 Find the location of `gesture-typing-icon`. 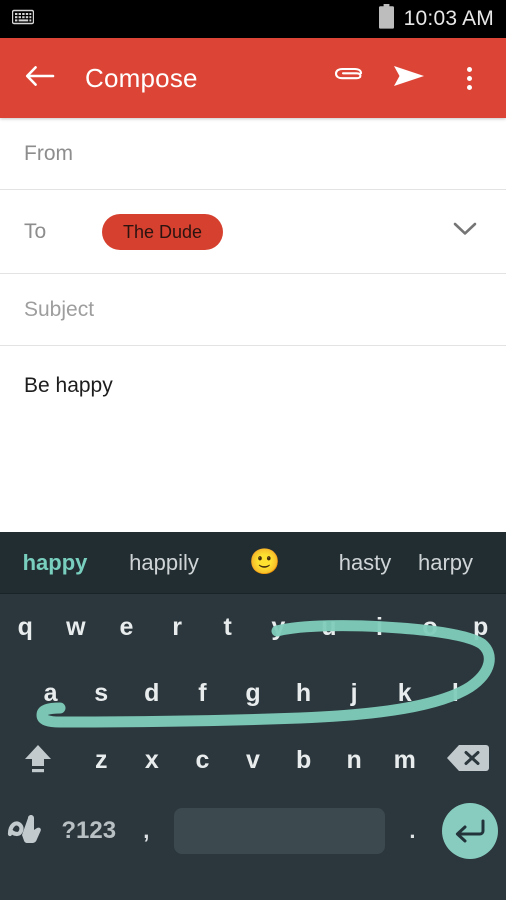

gesture-typing-icon is located at coordinates (26, 831).